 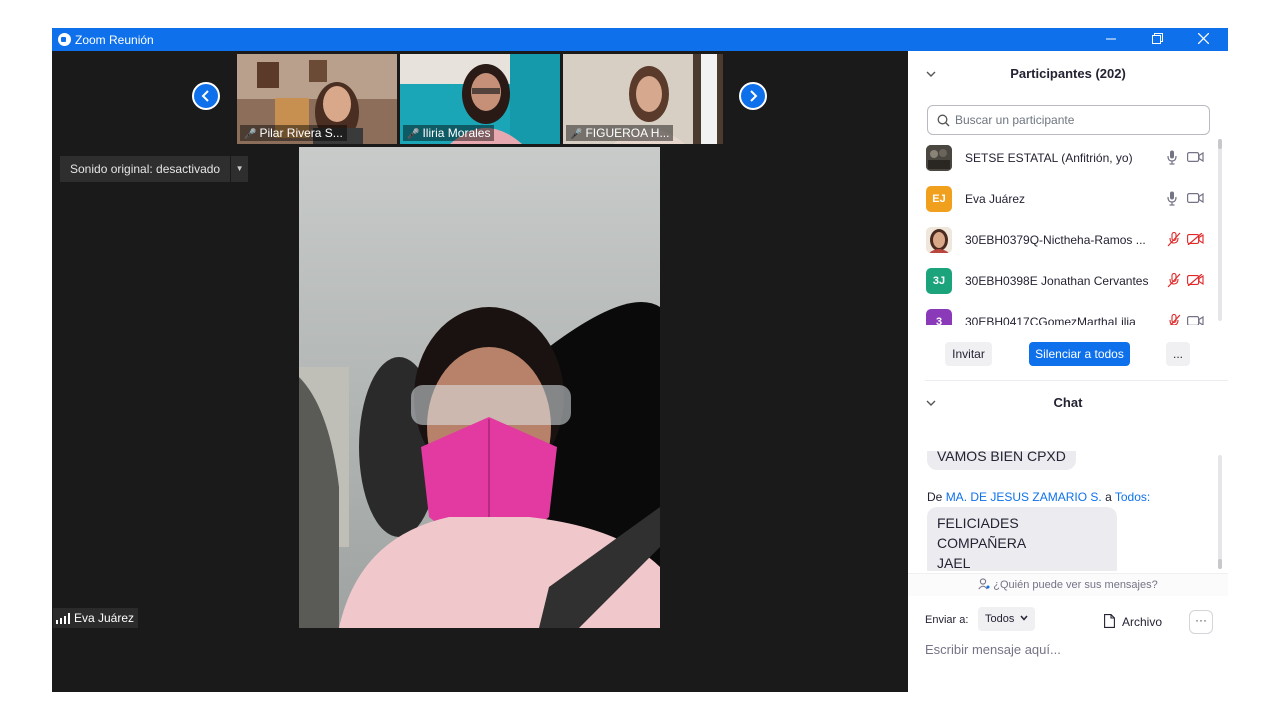 What do you see at coordinates (1061, 198) in the screenshot?
I see `participant-row: EJ Eva Juárez` at bounding box center [1061, 198].